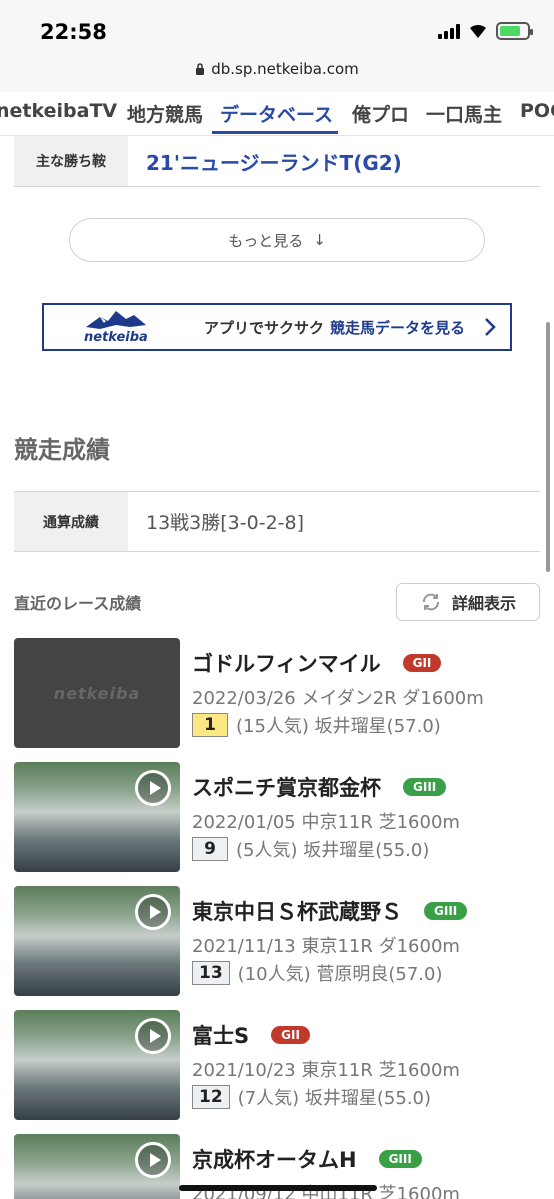 The height and width of the screenshot is (1199, 554). What do you see at coordinates (430, 602) in the screenshot?
I see `refresh-icon` at bounding box center [430, 602].